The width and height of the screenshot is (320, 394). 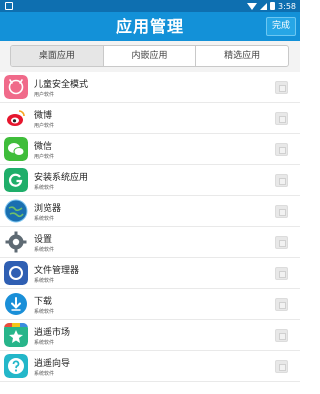 What do you see at coordinates (61, 85) in the screenshot?
I see `app-name: 儿童安全模式` at bounding box center [61, 85].